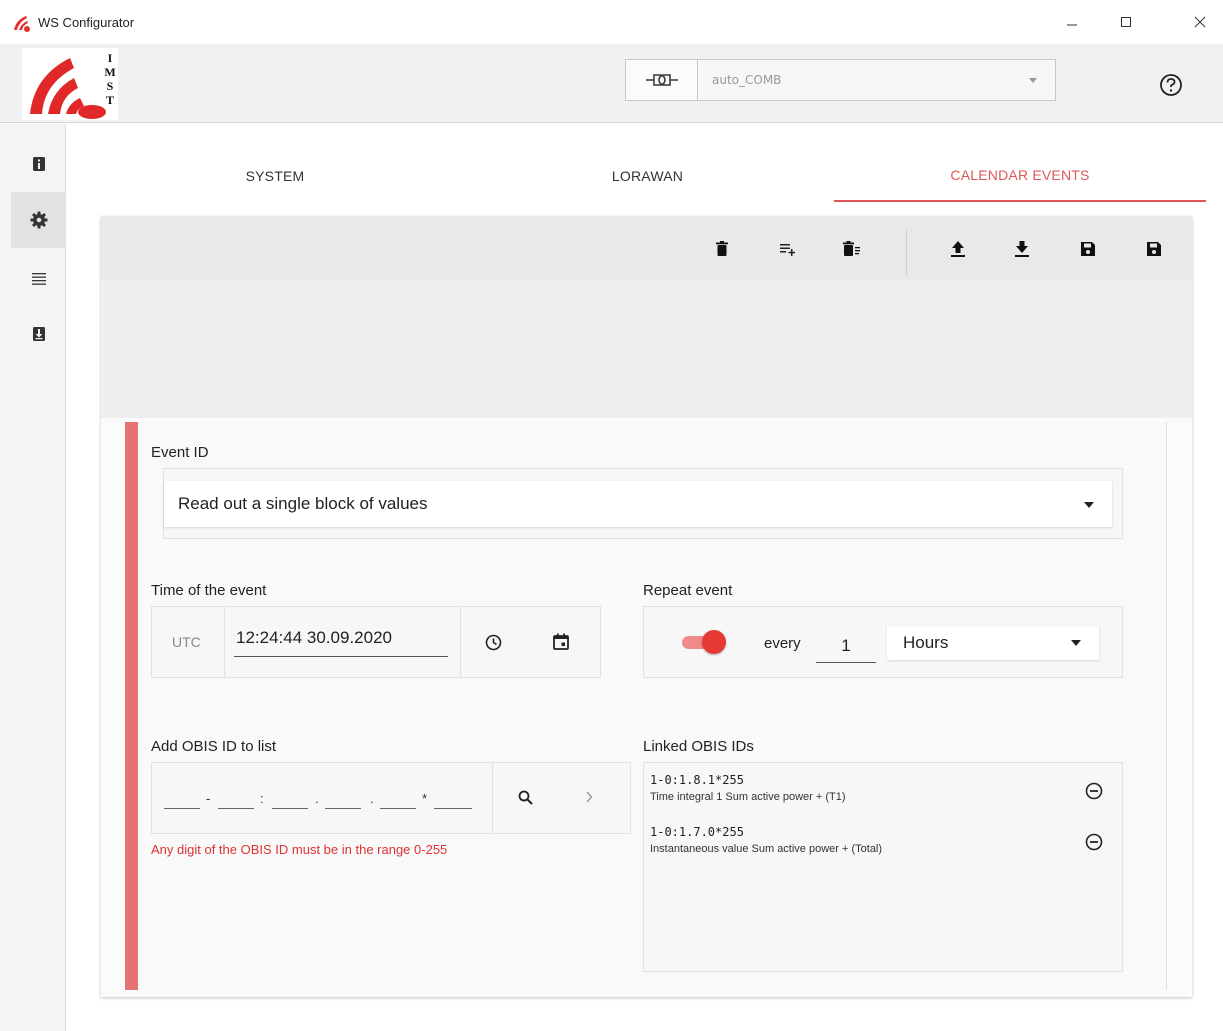 The height and width of the screenshot is (1031, 1223). I want to click on logo-letter: I, so click(110, 58).